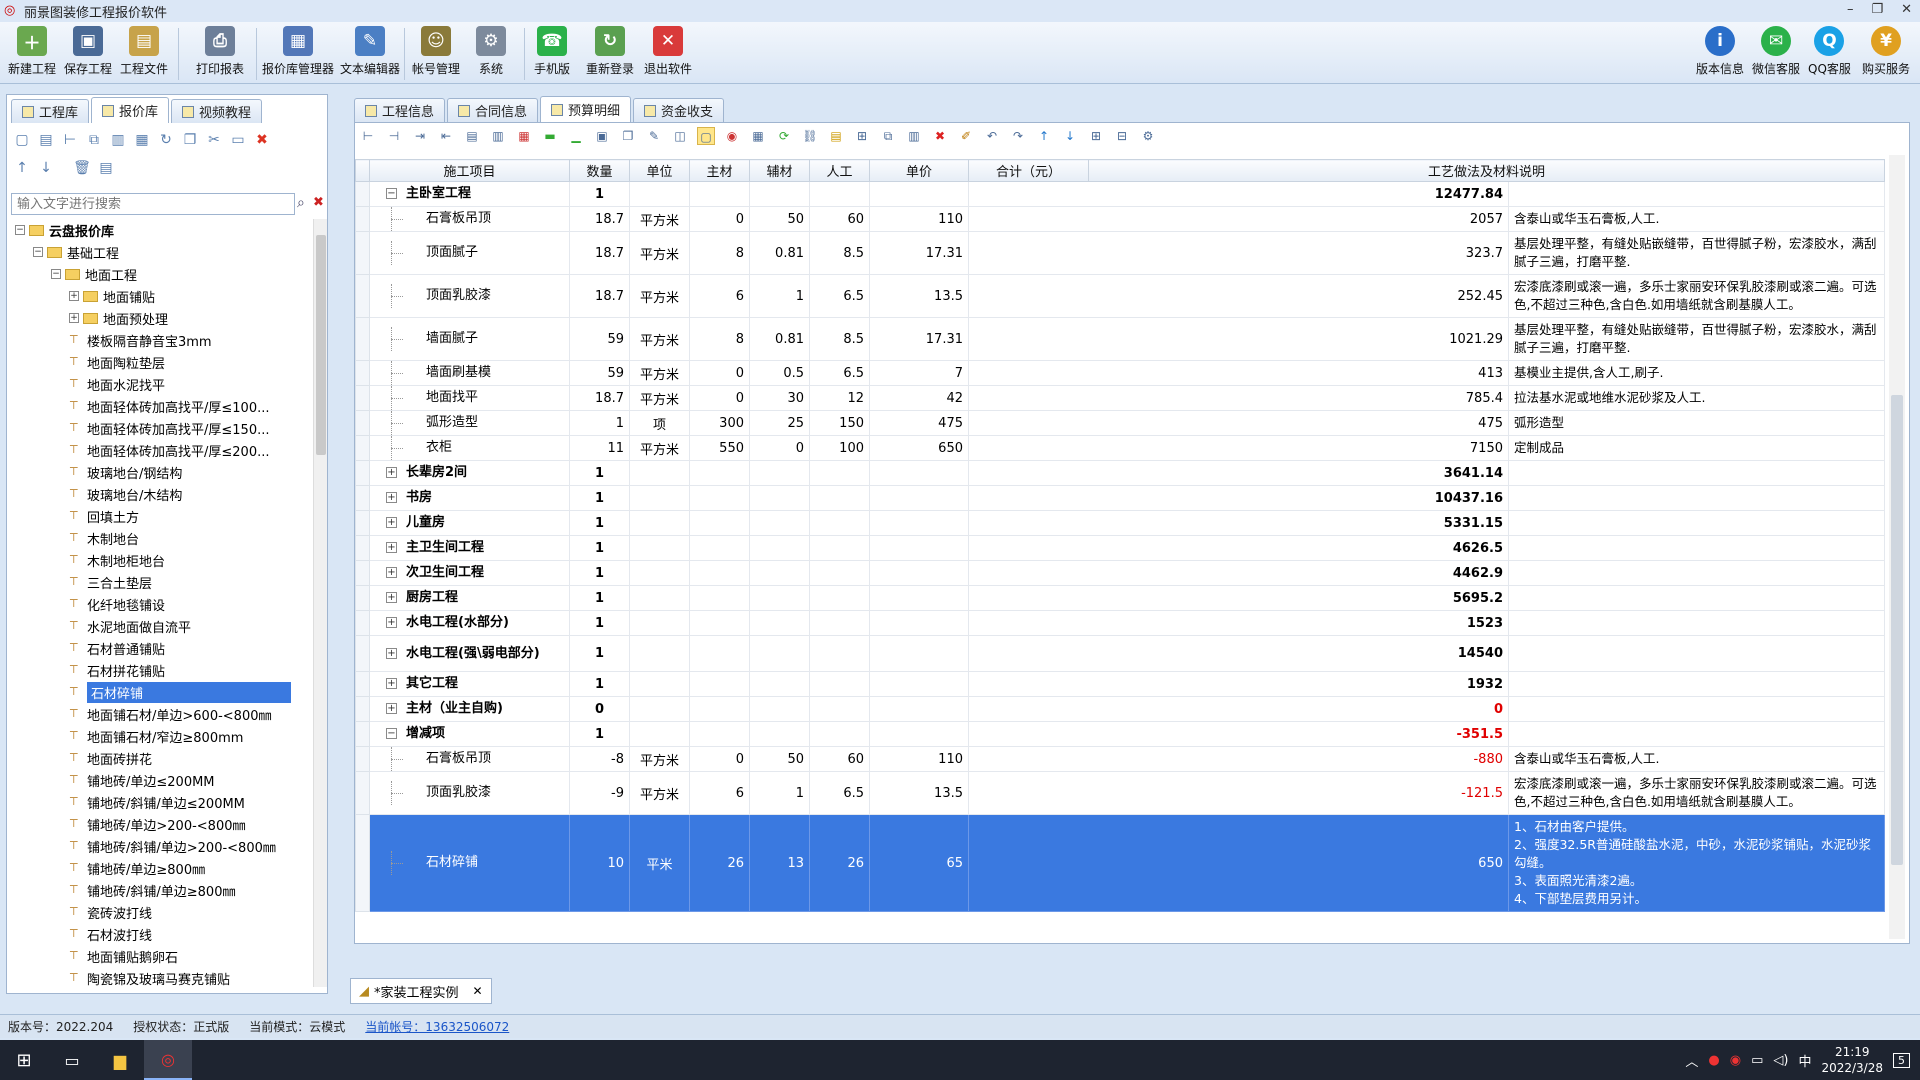 This screenshot has width=1920, height=1080. Describe the element at coordinates (966, 136) in the screenshot. I see `brush-icon: ✐` at that location.